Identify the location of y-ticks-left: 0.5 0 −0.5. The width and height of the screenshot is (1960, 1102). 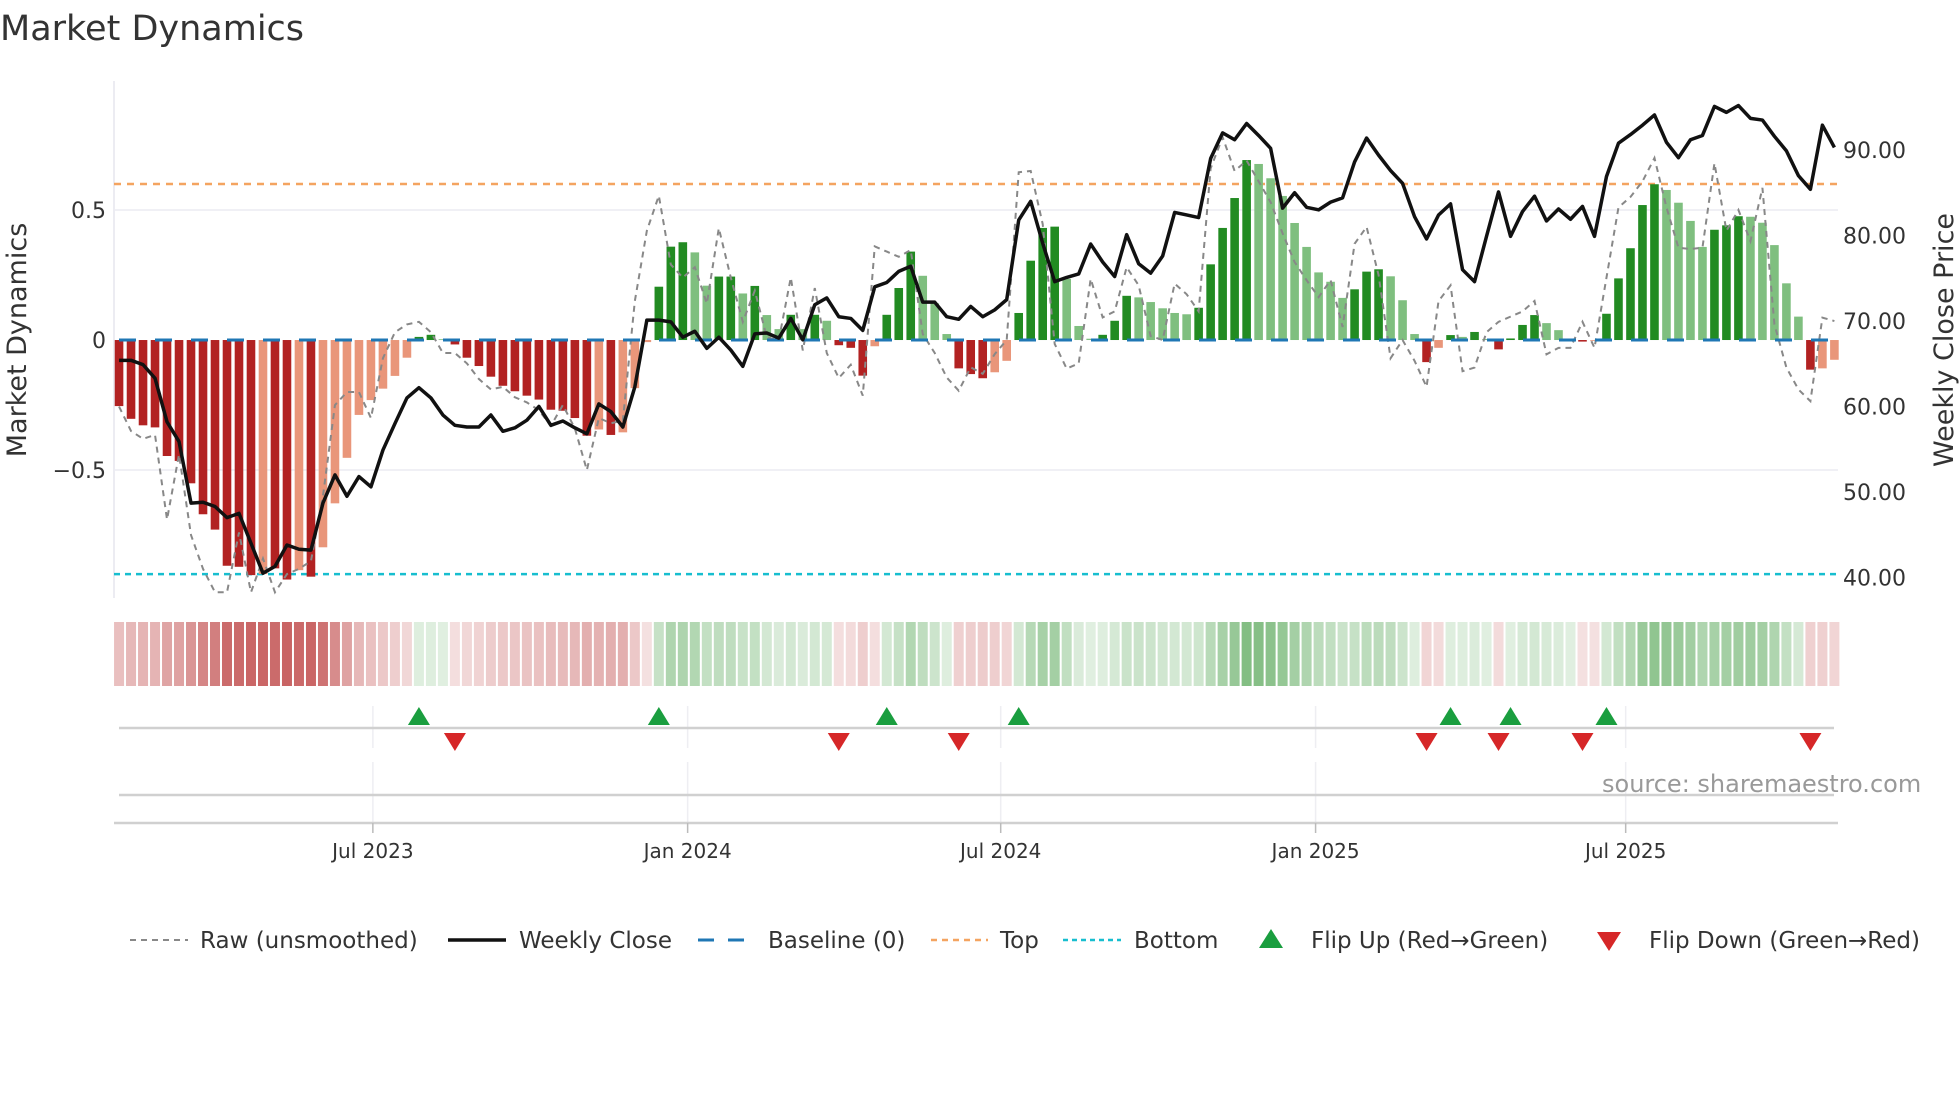
(79, 341).